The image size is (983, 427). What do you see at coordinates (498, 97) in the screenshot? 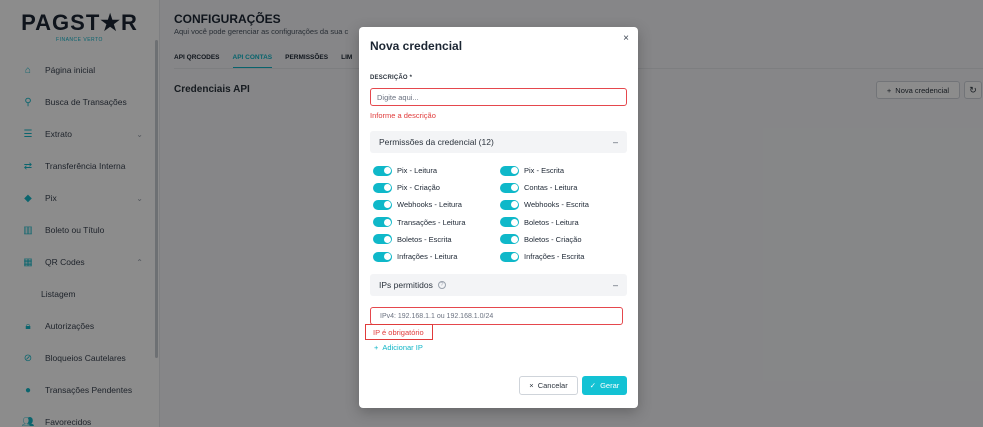
I see `description-input` at bounding box center [498, 97].